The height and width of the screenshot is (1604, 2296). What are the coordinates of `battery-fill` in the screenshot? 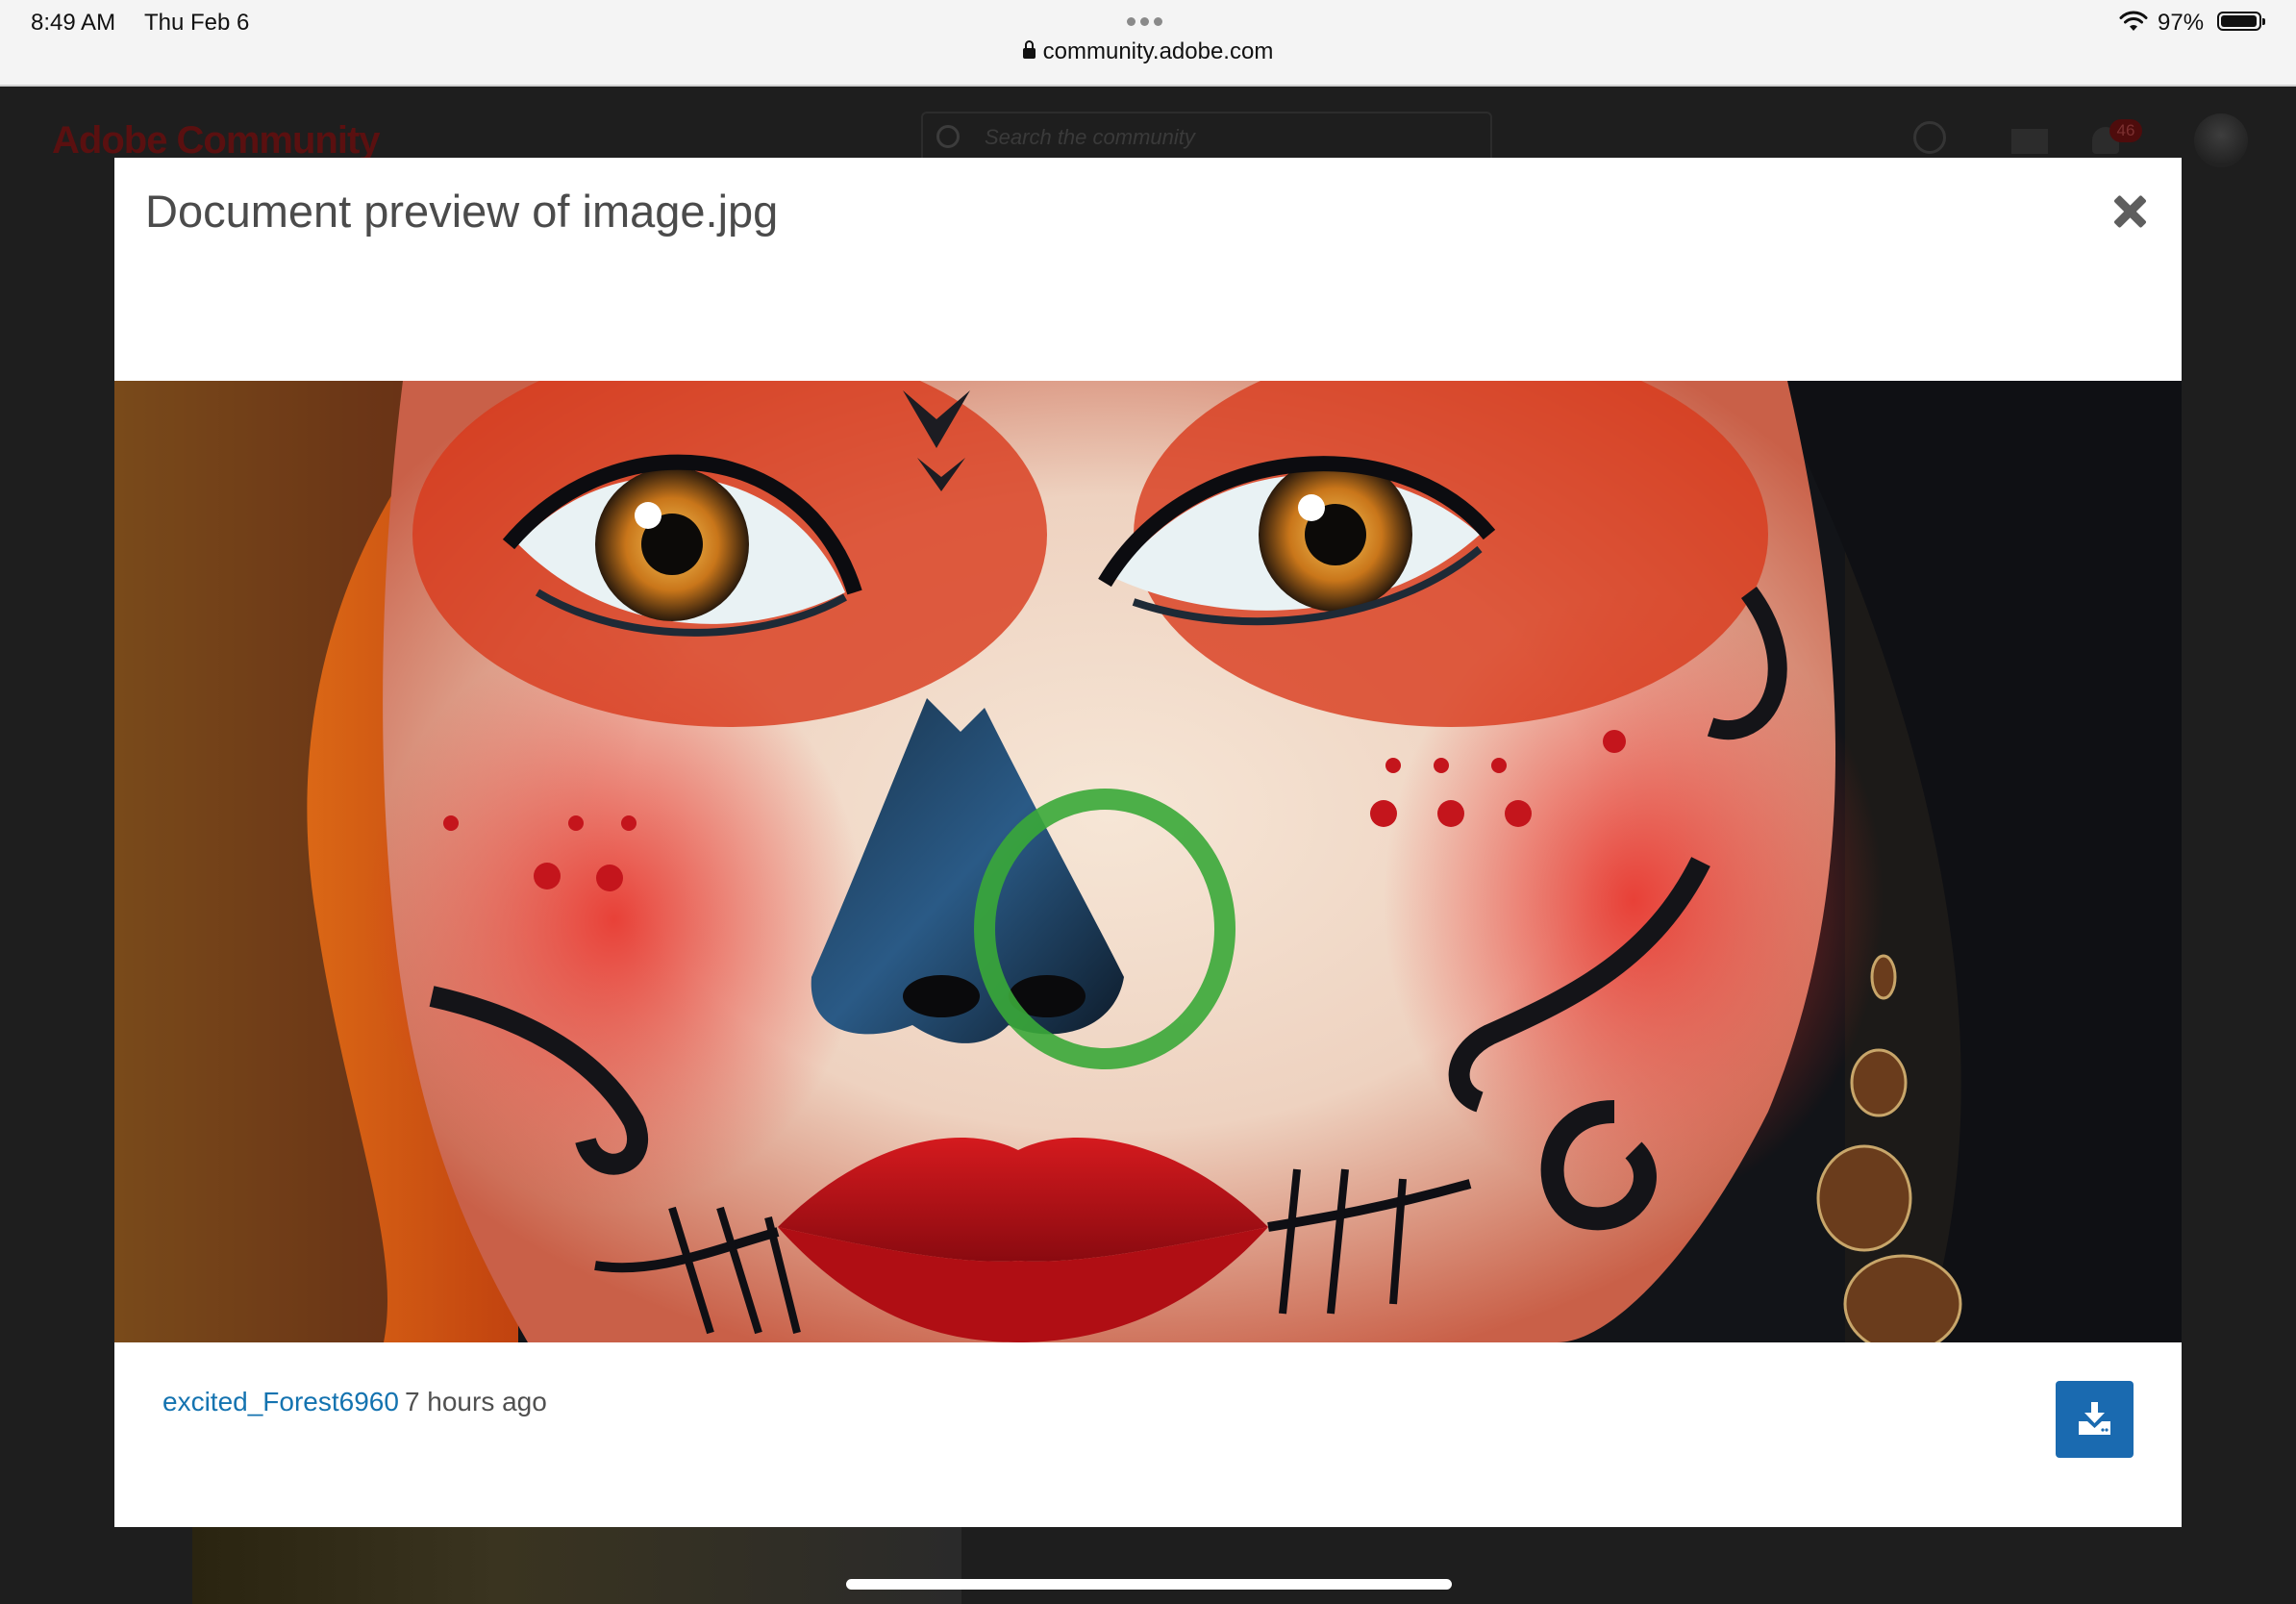 It's located at (2239, 21).